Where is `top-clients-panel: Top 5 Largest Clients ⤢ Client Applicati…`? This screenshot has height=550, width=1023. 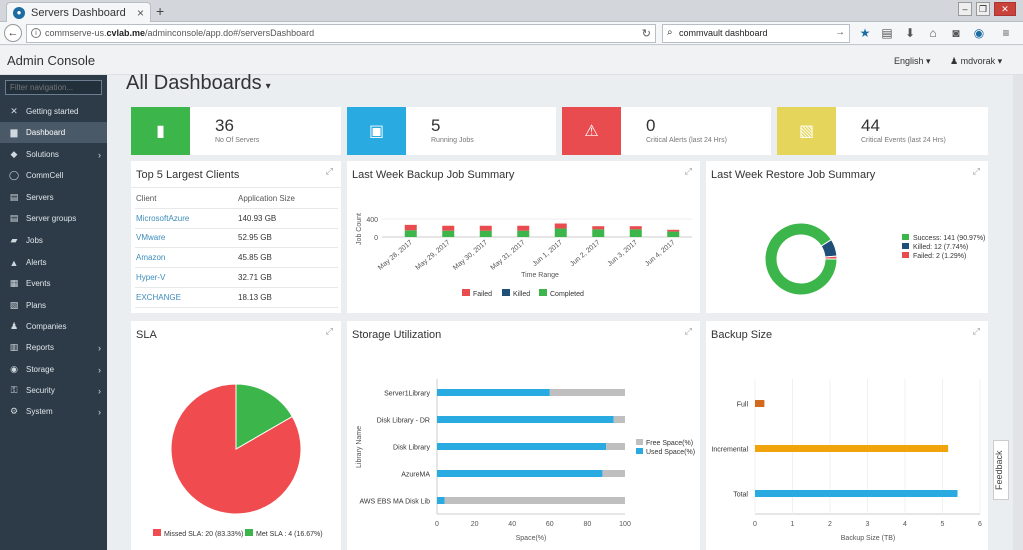
top-clients-panel: Top 5 Largest Clients ⤢ Client Applicati… is located at coordinates (236, 237).